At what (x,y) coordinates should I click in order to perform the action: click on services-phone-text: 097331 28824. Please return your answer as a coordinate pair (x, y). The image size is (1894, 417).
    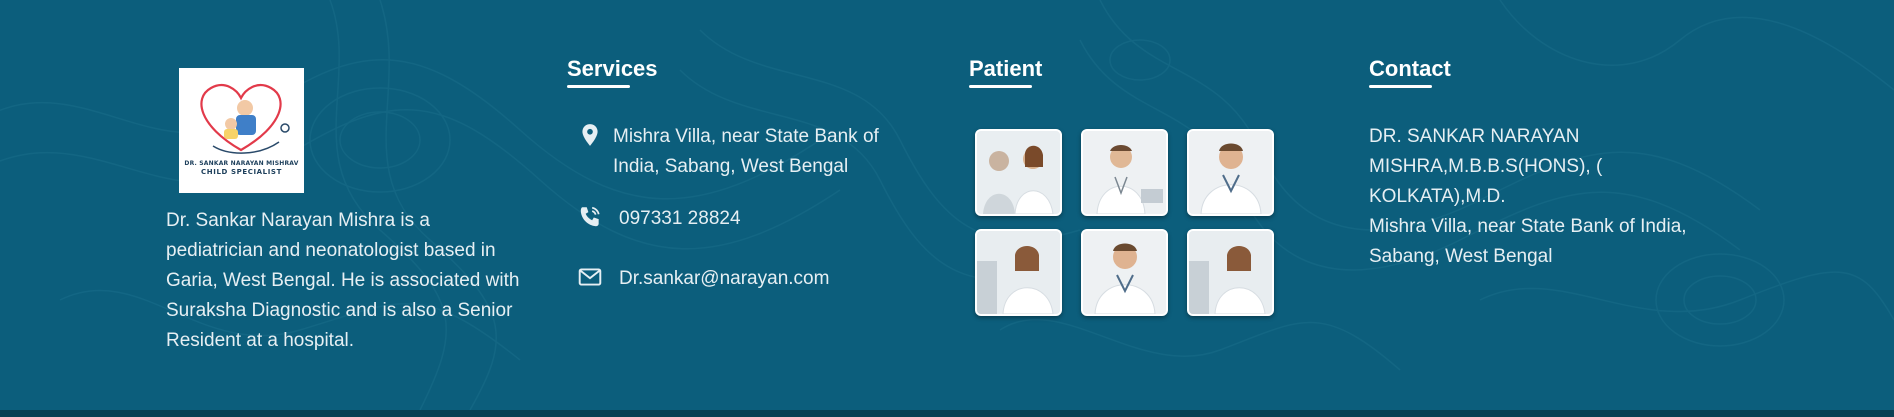
    Looking at the image, I should click on (680, 219).